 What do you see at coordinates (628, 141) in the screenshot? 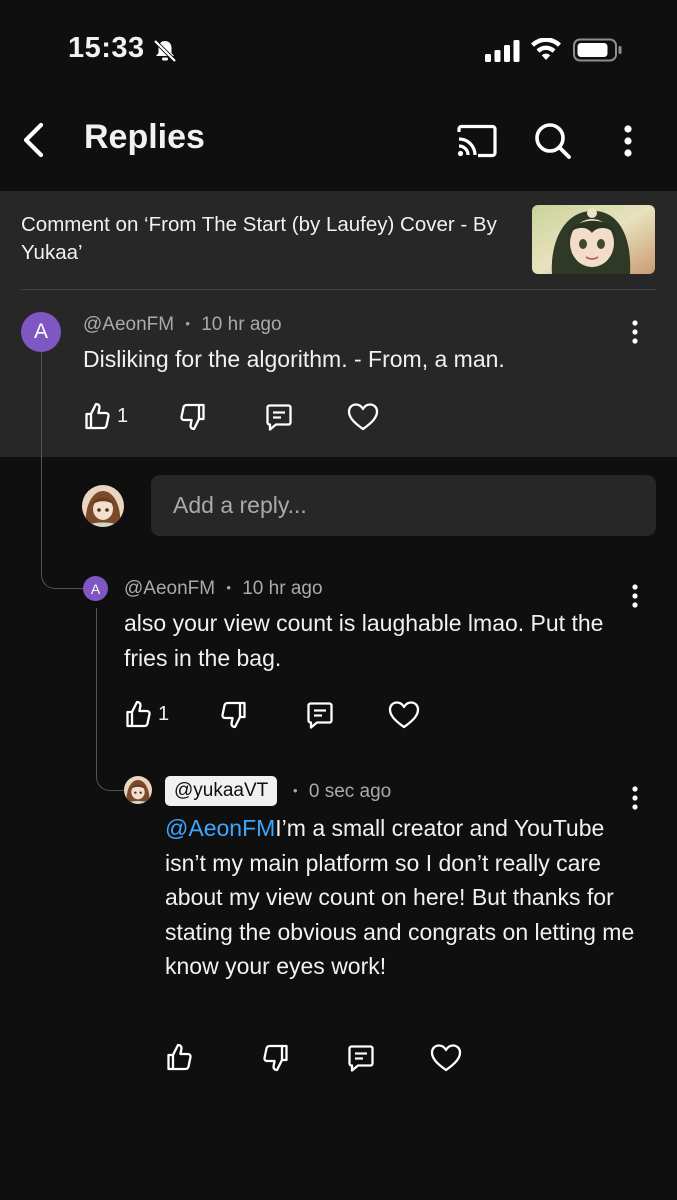
I see `more-icon` at bounding box center [628, 141].